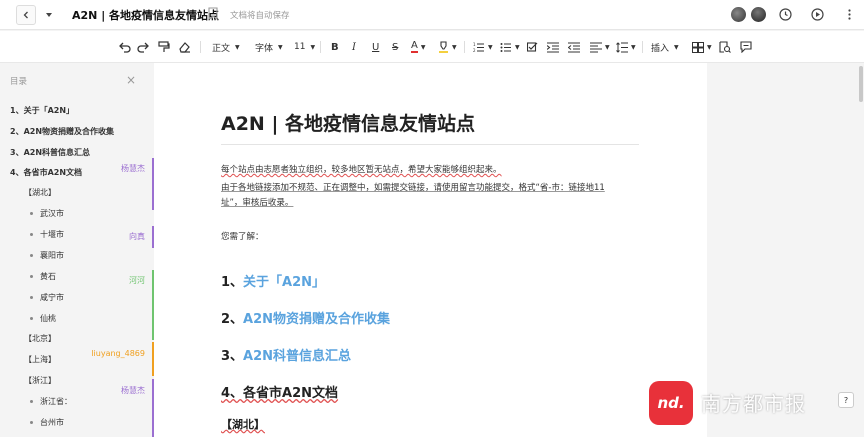  I want to click on indent-icon, so click(553, 47).